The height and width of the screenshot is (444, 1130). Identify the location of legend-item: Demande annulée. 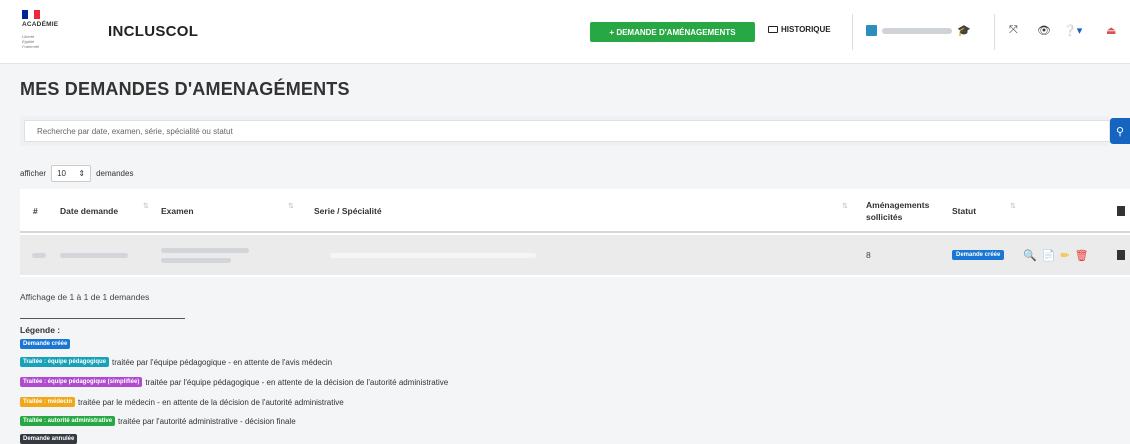
(50, 439).